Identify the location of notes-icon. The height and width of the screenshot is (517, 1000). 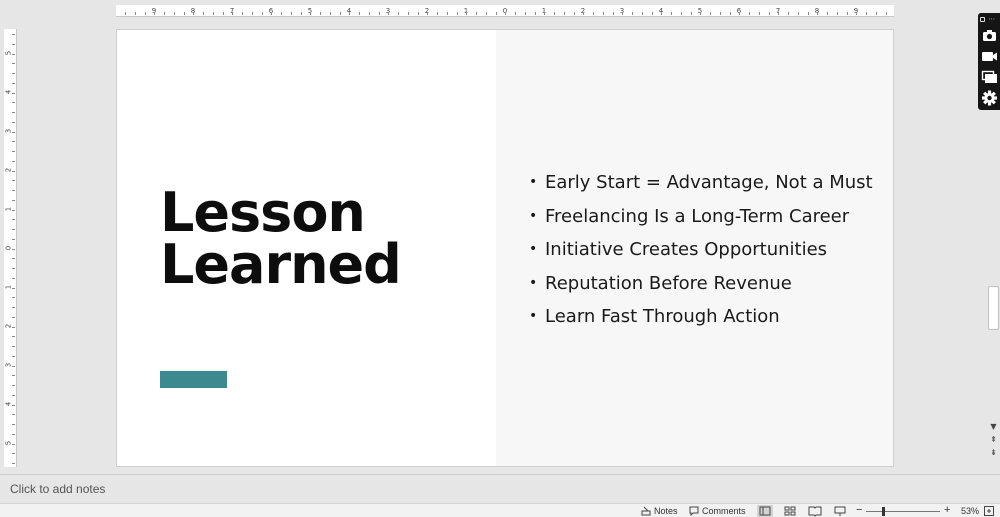
(646, 511).